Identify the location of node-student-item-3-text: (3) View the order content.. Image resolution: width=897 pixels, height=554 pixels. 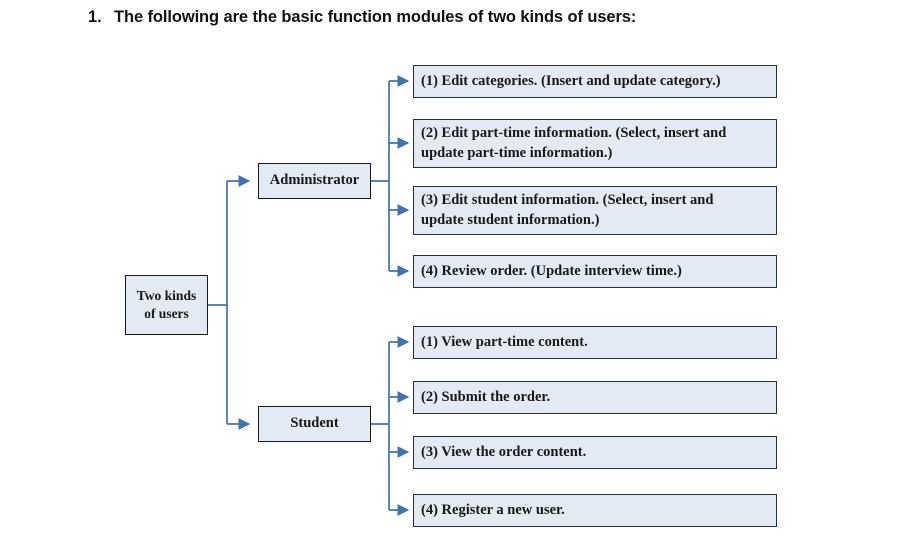
(503, 453).